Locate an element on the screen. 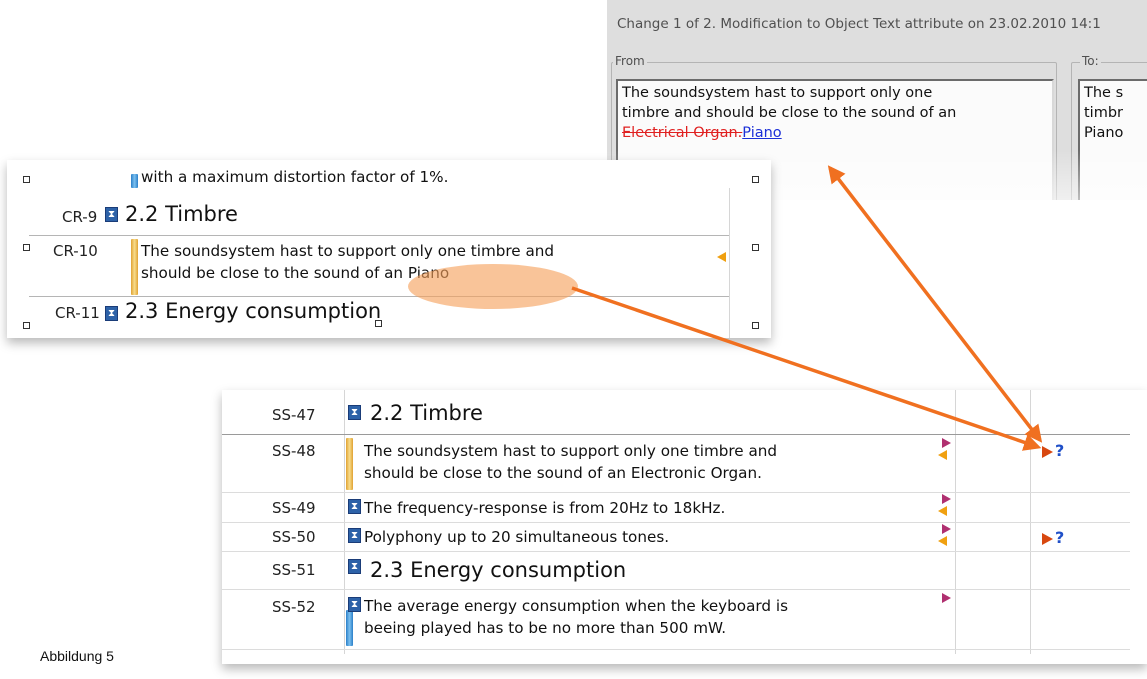 The image size is (1147, 679). figure-caption: Abbildung 5 is located at coordinates (77, 656).